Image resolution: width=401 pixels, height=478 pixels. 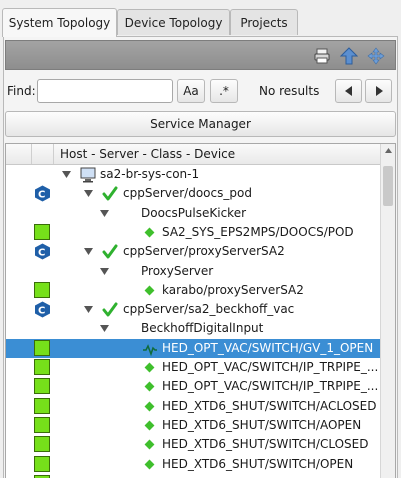 I want to click on tree-row-label: HED_XTD6_SHUT/SWITCH/ACLOSED, so click(x=269, y=405).